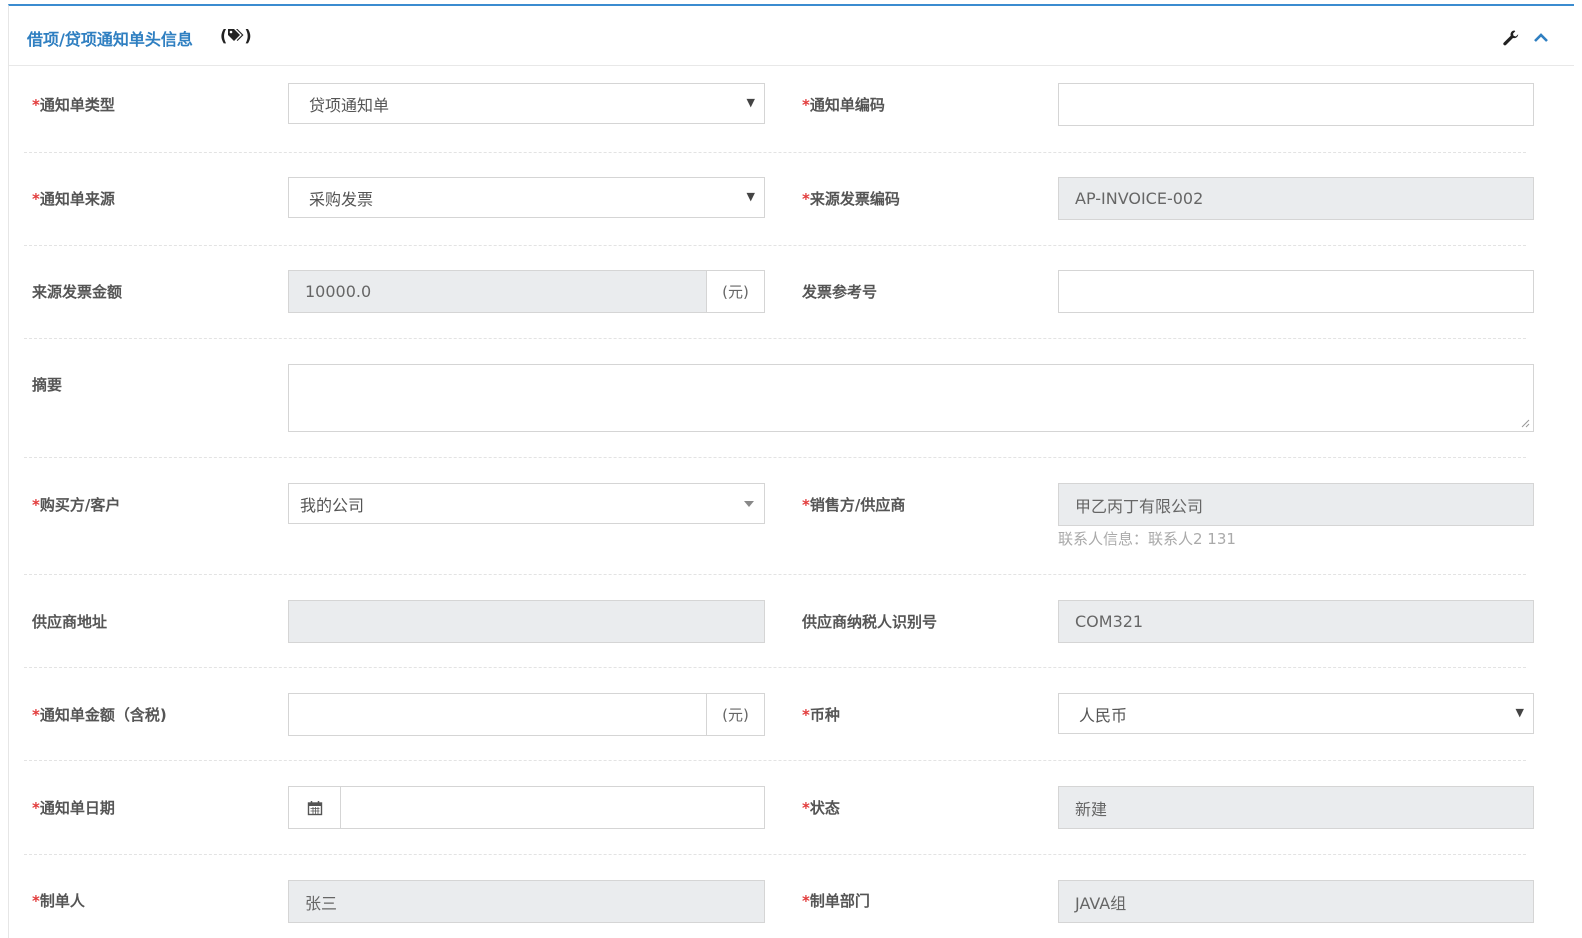  What do you see at coordinates (854, 505) in the screenshot?
I see `seller-label: *销售方/供应商` at bounding box center [854, 505].